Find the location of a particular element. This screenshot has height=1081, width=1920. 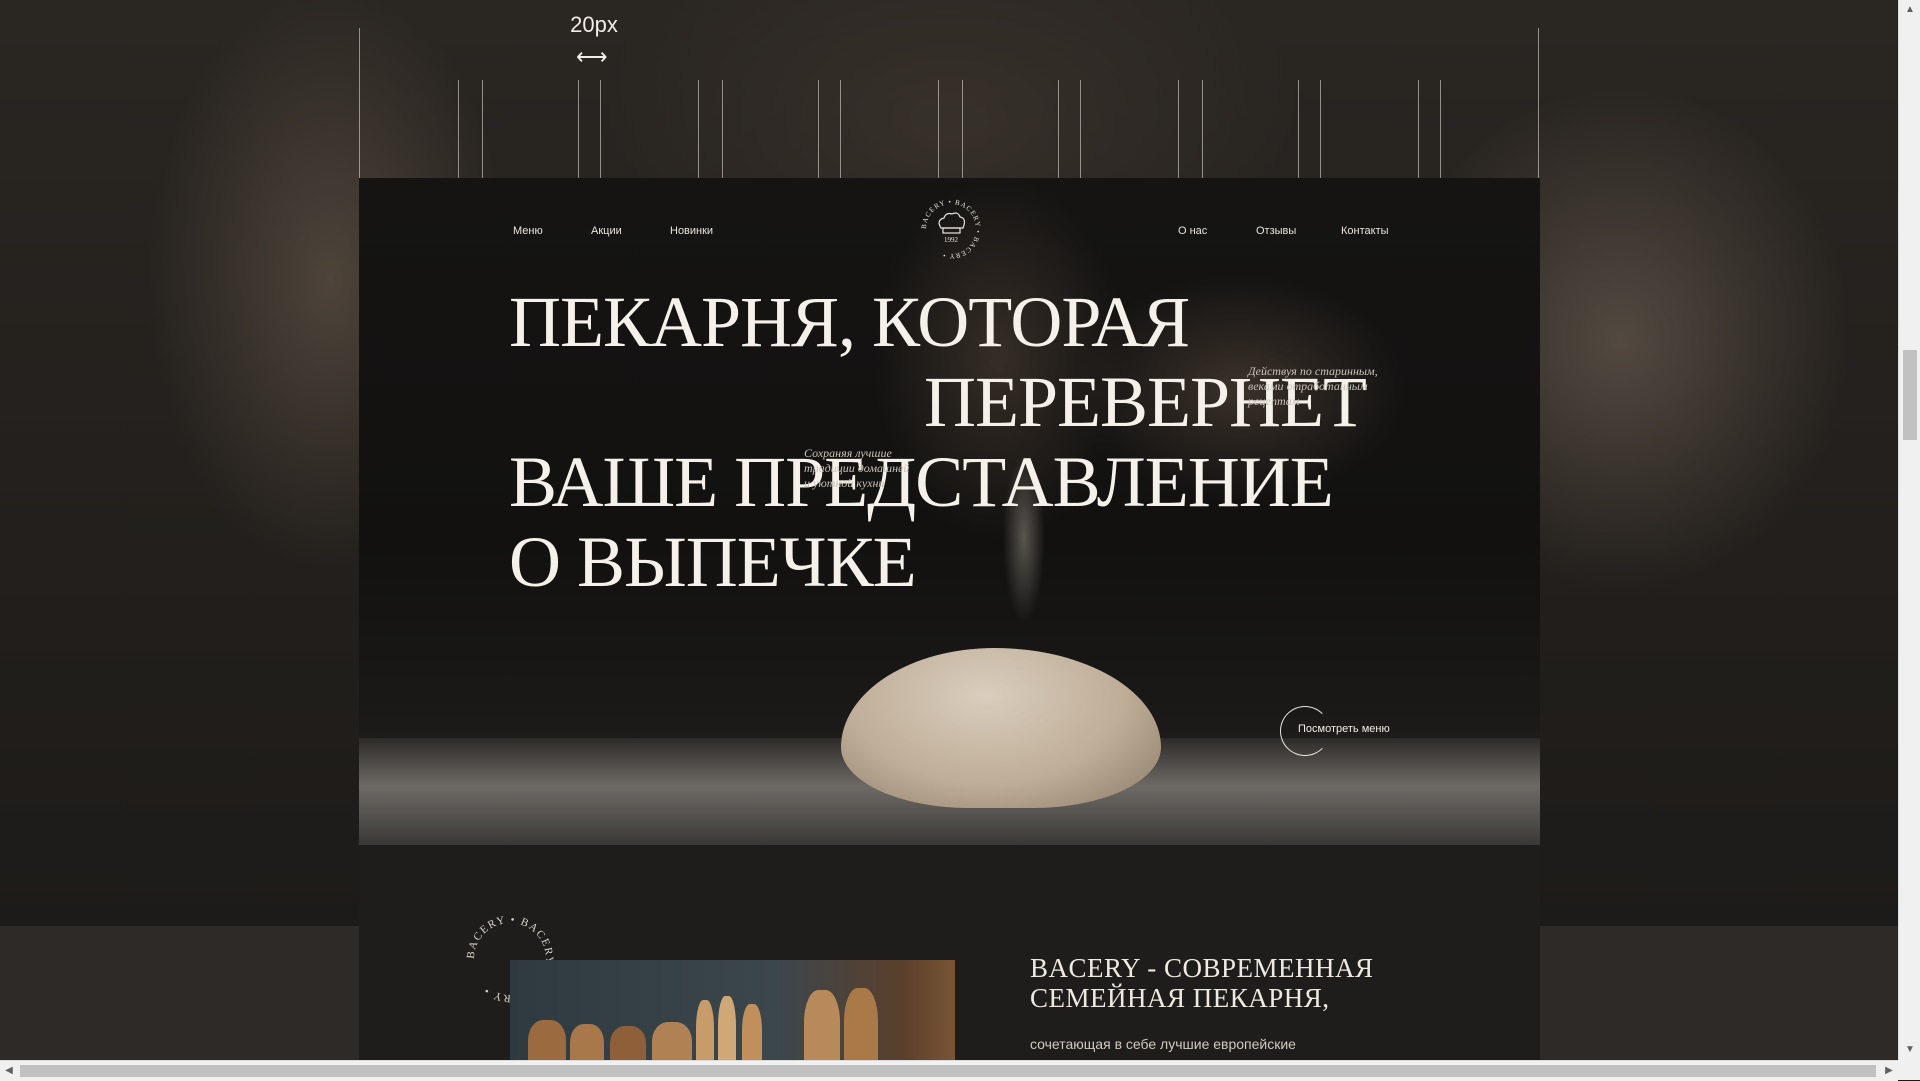

logo-year: 1992 is located at coordinates (951, 240).